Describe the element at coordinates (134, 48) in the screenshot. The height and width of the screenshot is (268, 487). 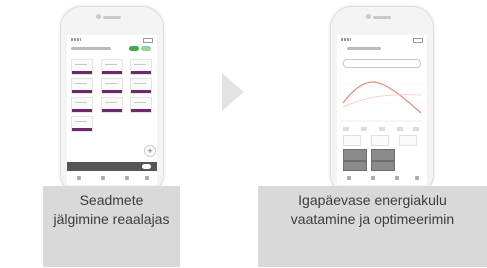
I see `master-toggle` at that location.